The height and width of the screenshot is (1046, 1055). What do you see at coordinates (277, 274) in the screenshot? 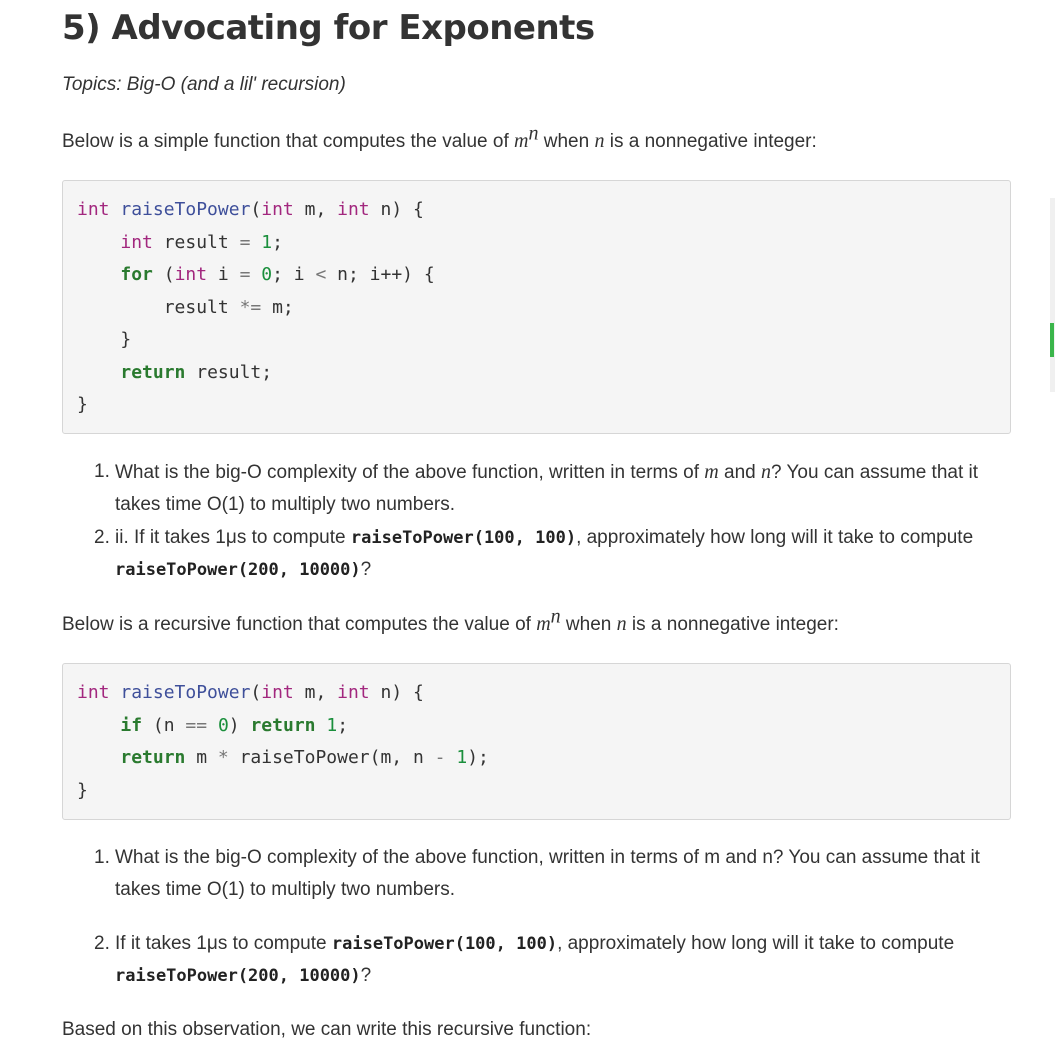
I see `code-line: for (int i = 0; i < n; i++) {` at bounding box center [277, 274].